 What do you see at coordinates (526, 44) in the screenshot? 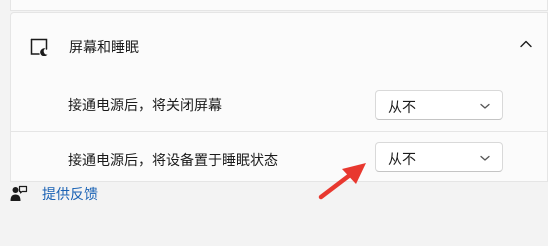
I see `chevron-up-icon` at bounding box center [526, 44].